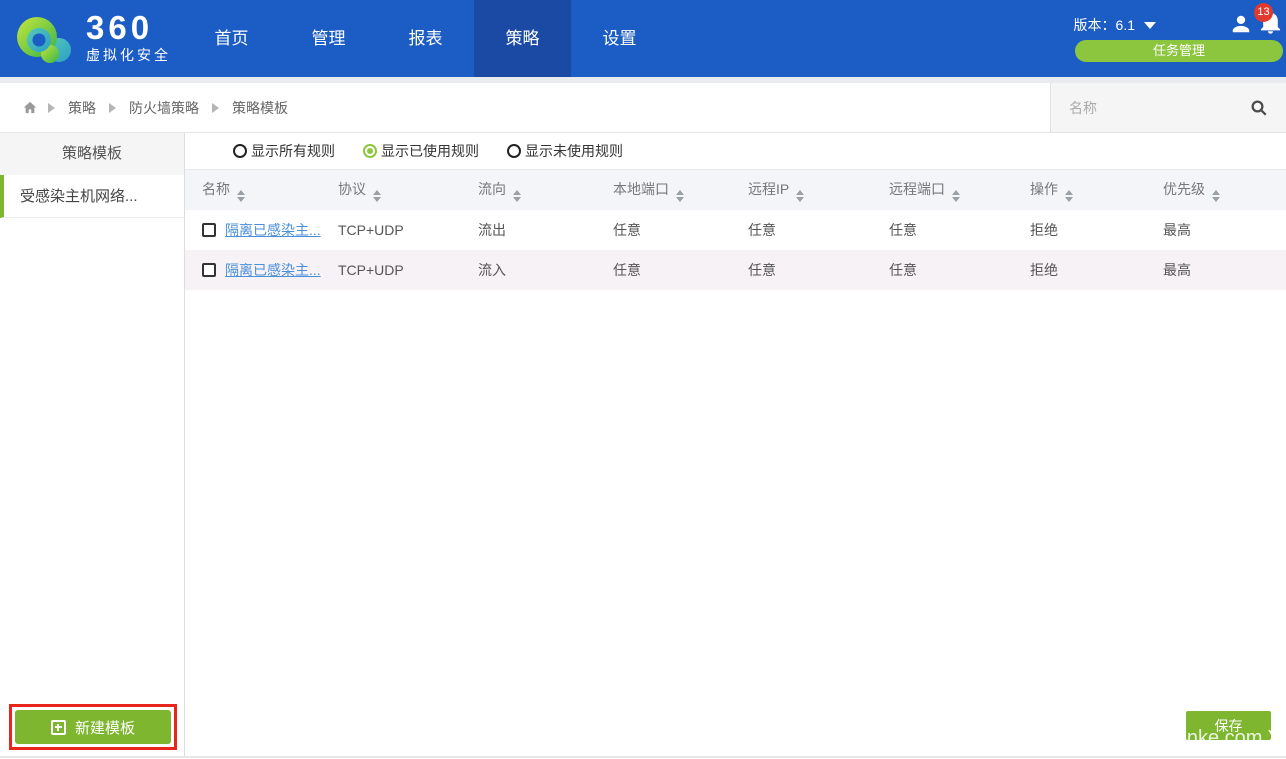  Describe the element at coordinates (565, 151) in the screenshot. I see `filter-radio-2: 显示未使用规则` at that location.